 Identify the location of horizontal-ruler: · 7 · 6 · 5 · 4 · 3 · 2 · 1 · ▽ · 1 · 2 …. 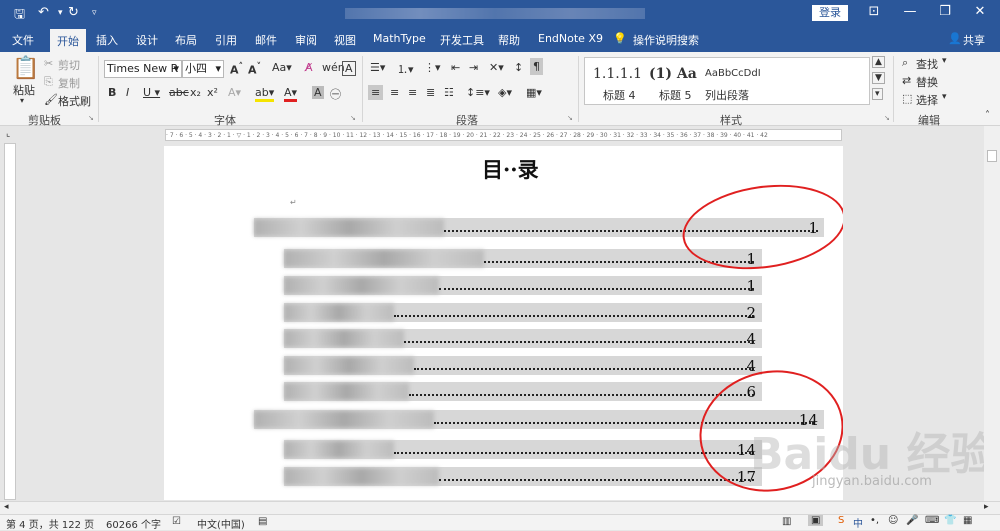
(503, 135).